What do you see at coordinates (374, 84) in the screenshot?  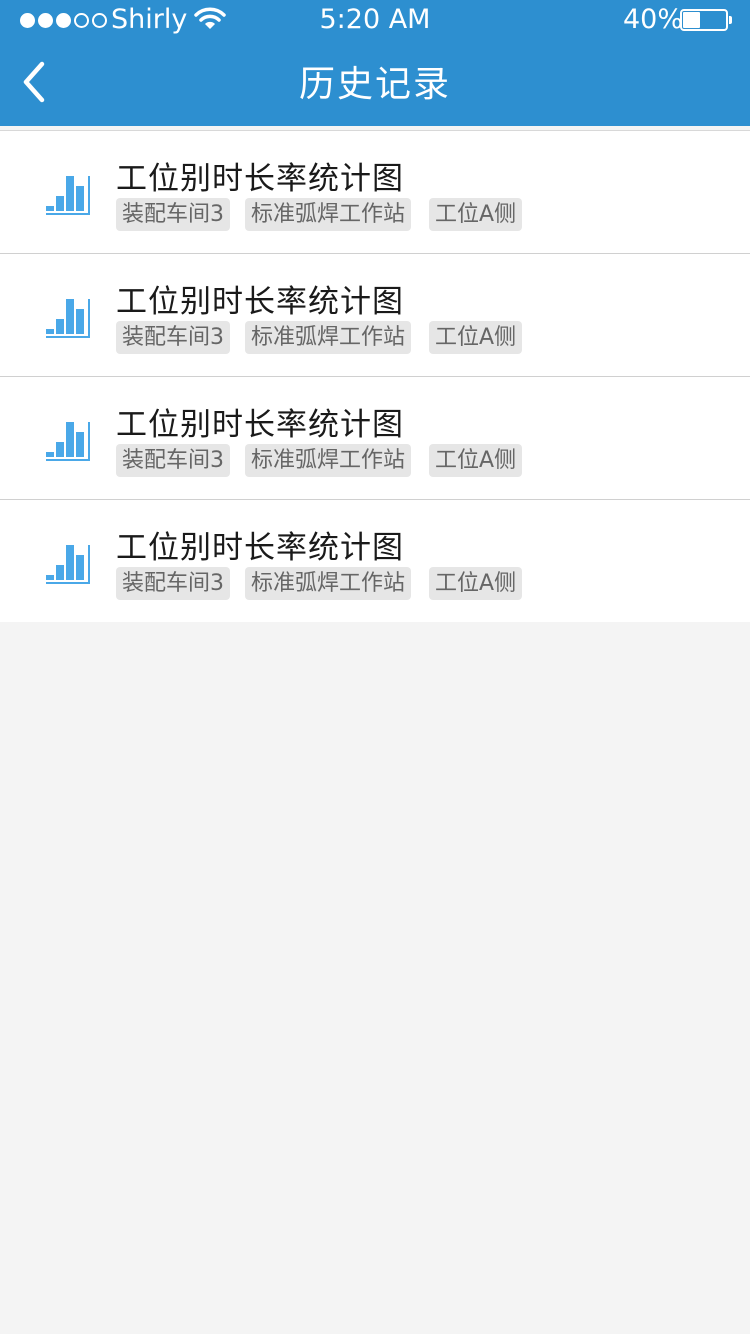 I see `page-title: 历史记录` at bounding box center [374, 84].